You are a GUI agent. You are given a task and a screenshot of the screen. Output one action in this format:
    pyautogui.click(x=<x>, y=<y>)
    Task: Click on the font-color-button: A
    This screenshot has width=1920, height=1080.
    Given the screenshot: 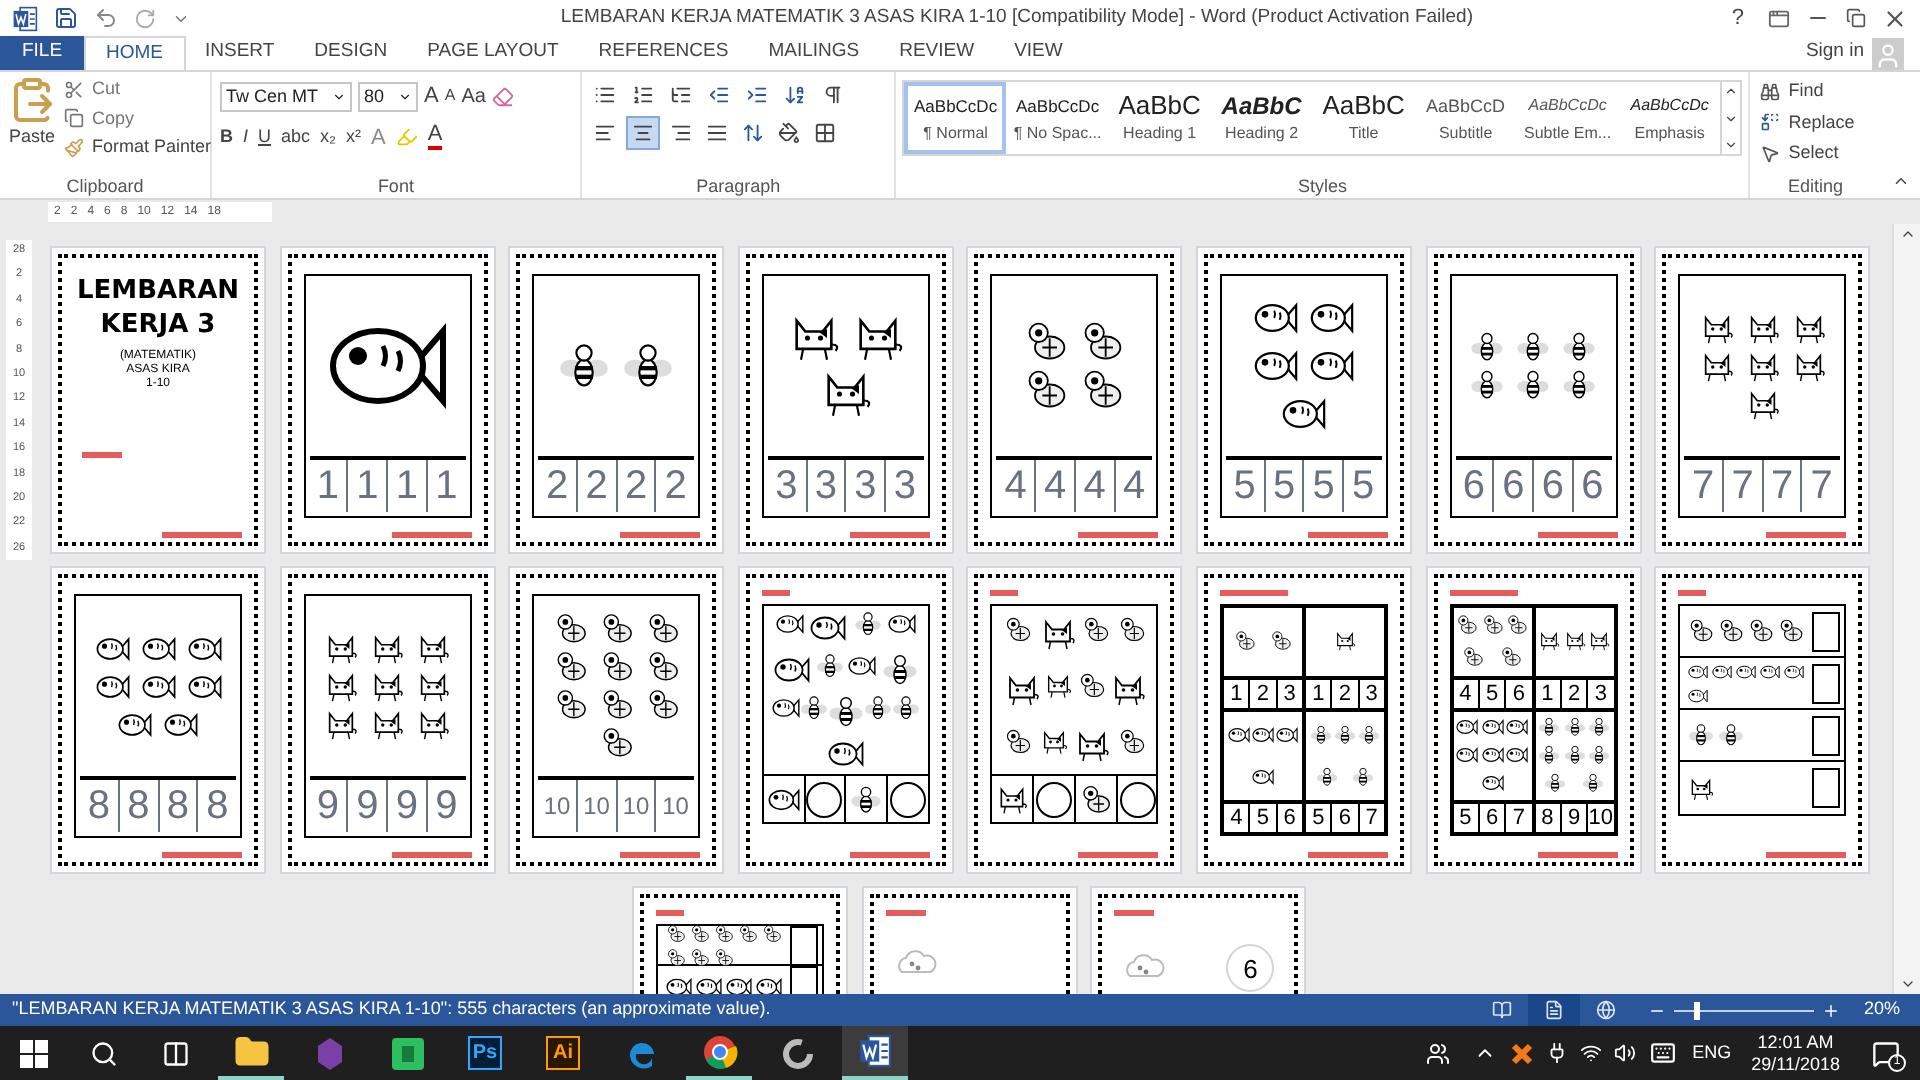 What is the action you would take?
    pyautogui.click(x=435, y=137)
    